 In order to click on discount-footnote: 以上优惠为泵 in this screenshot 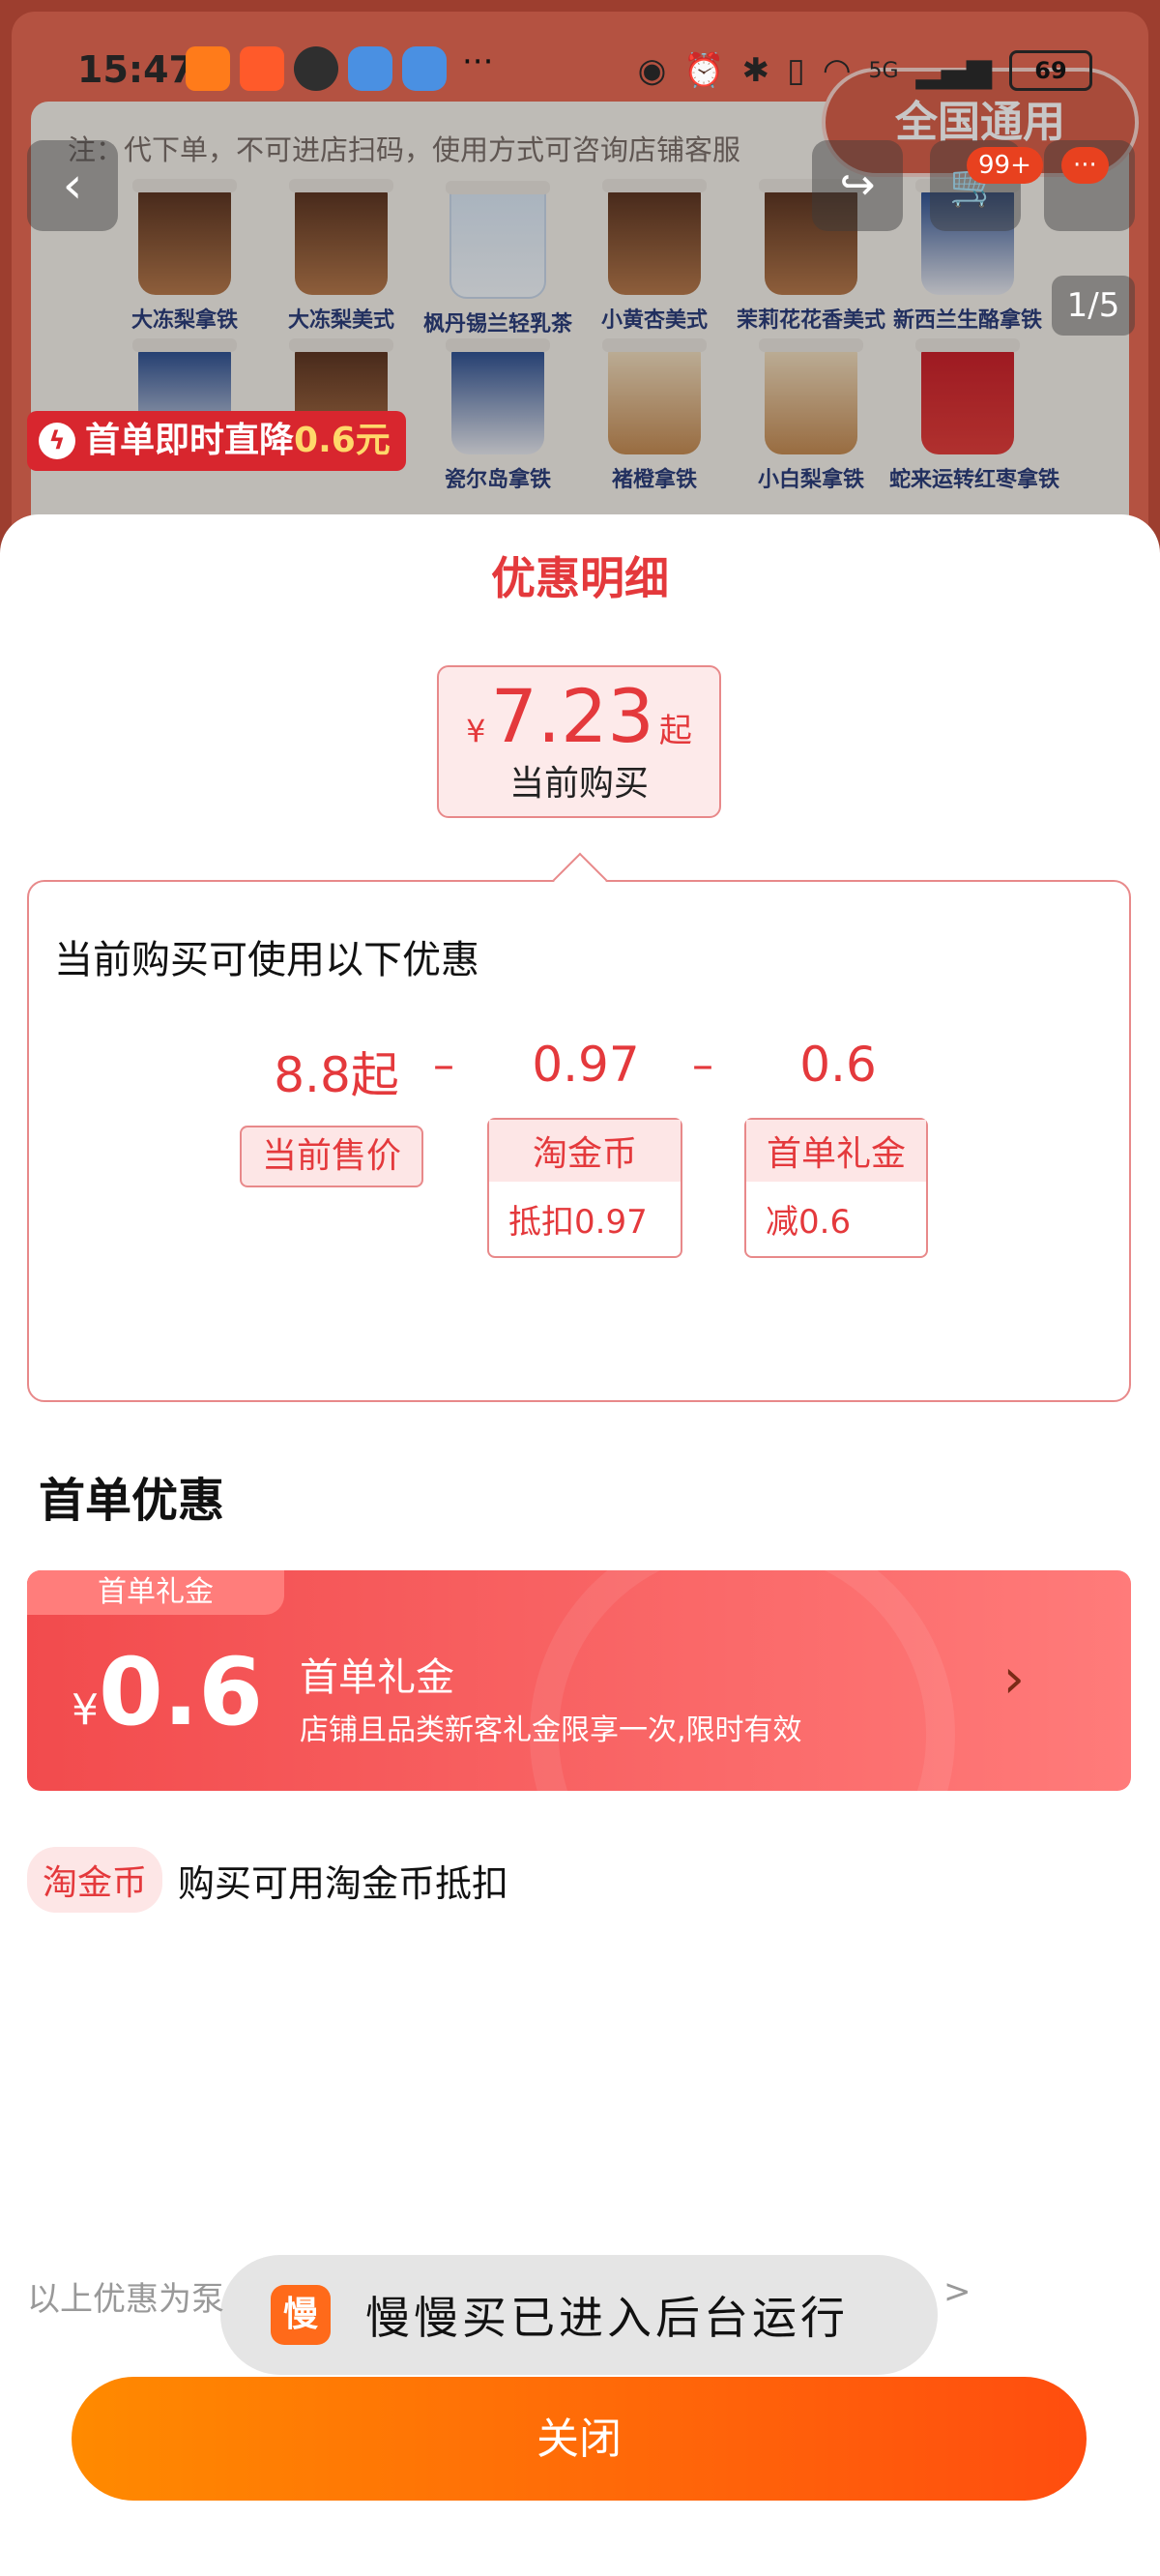, I will do `click(126, 2296)`.